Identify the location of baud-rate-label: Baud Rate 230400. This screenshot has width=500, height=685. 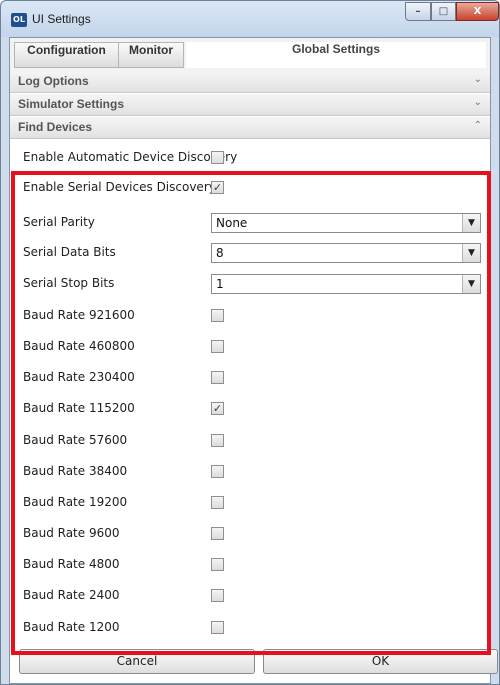
(79, 377).